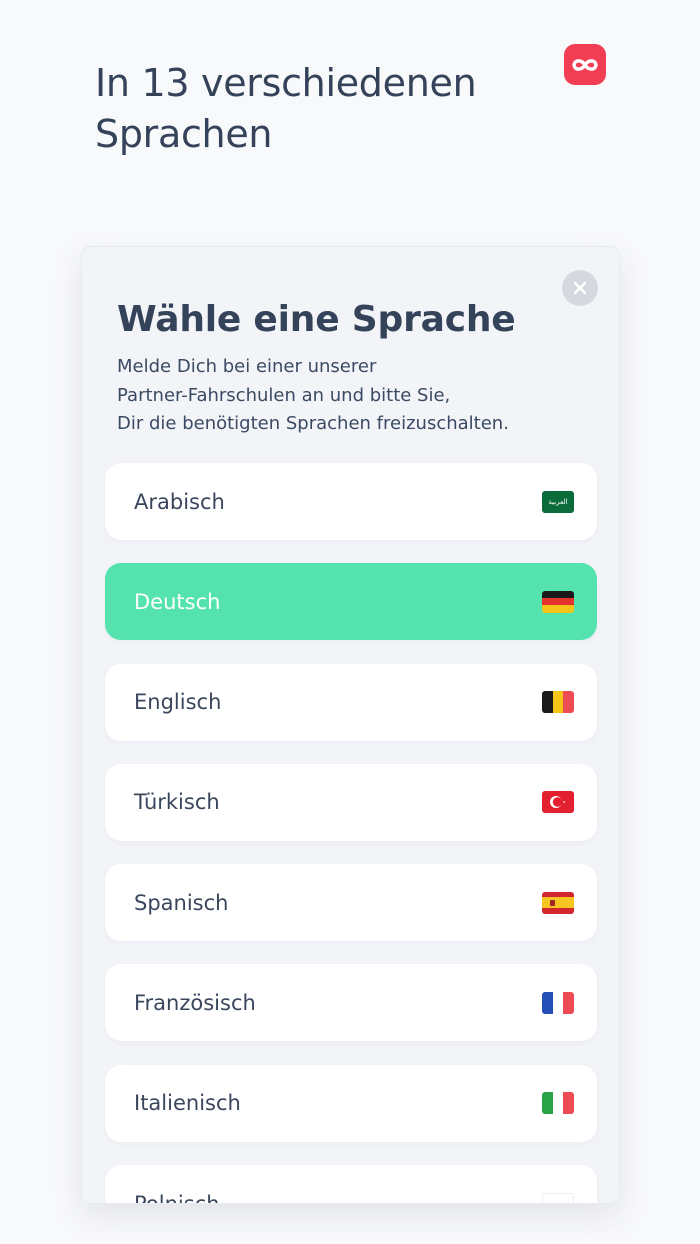 The width and height of the screenshot is (700, 1244). What do you see at coordinates (284, 395) in the screenshot?
I see `description-line: Partner-Fahrschulen an und bitte Sie,` at bounding box center [284, 395].